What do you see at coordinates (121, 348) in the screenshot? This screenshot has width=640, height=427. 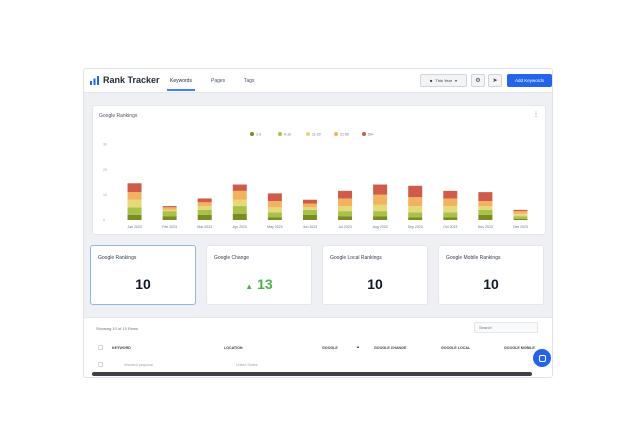 I see `column-header-keyword: KEYWORD` at bounding box center [121, 348].